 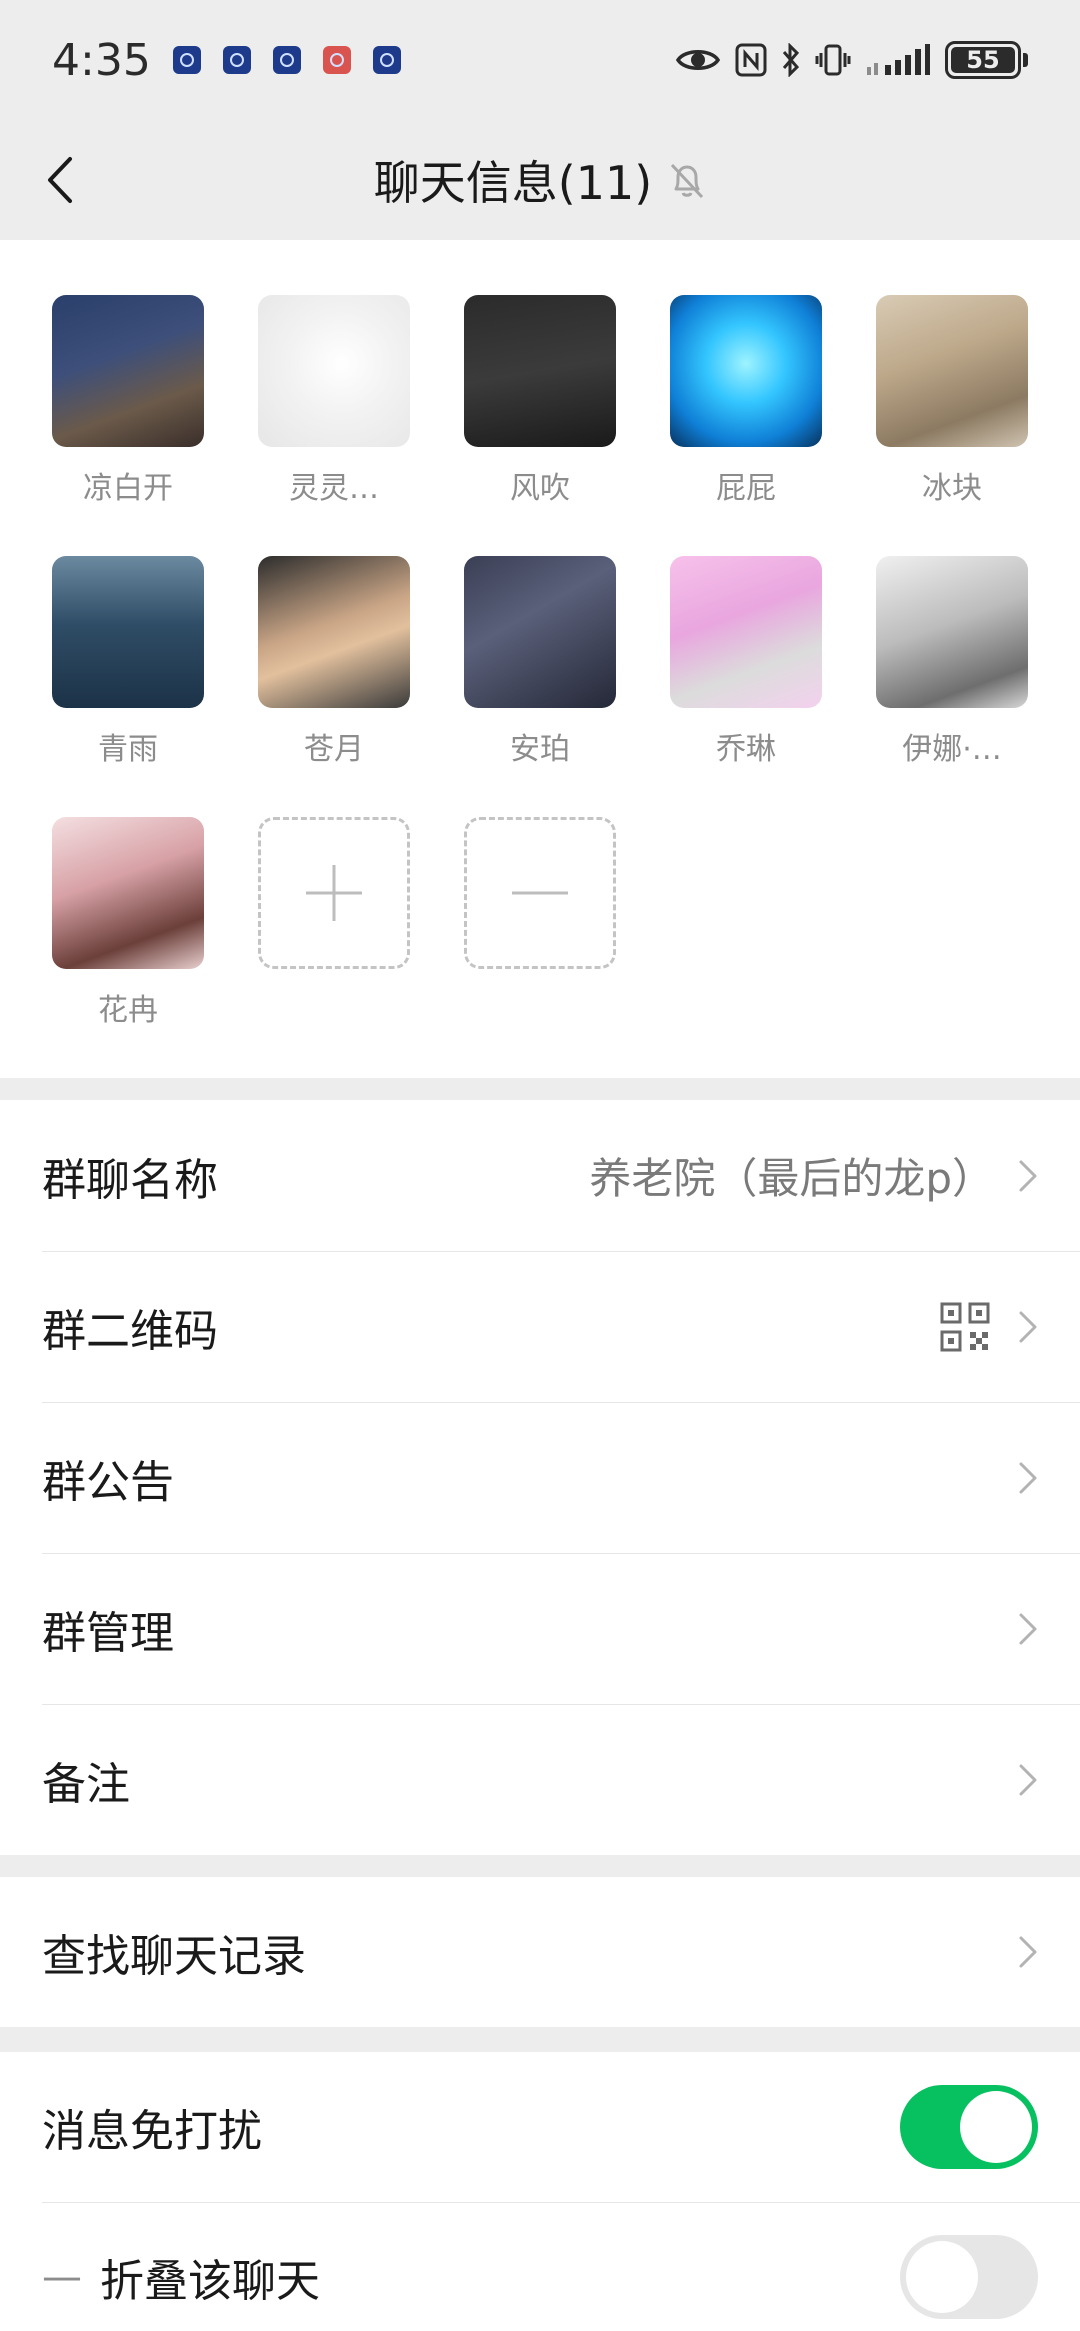 I want to click on member-name: 乔琳, so click(x=746, y=749).